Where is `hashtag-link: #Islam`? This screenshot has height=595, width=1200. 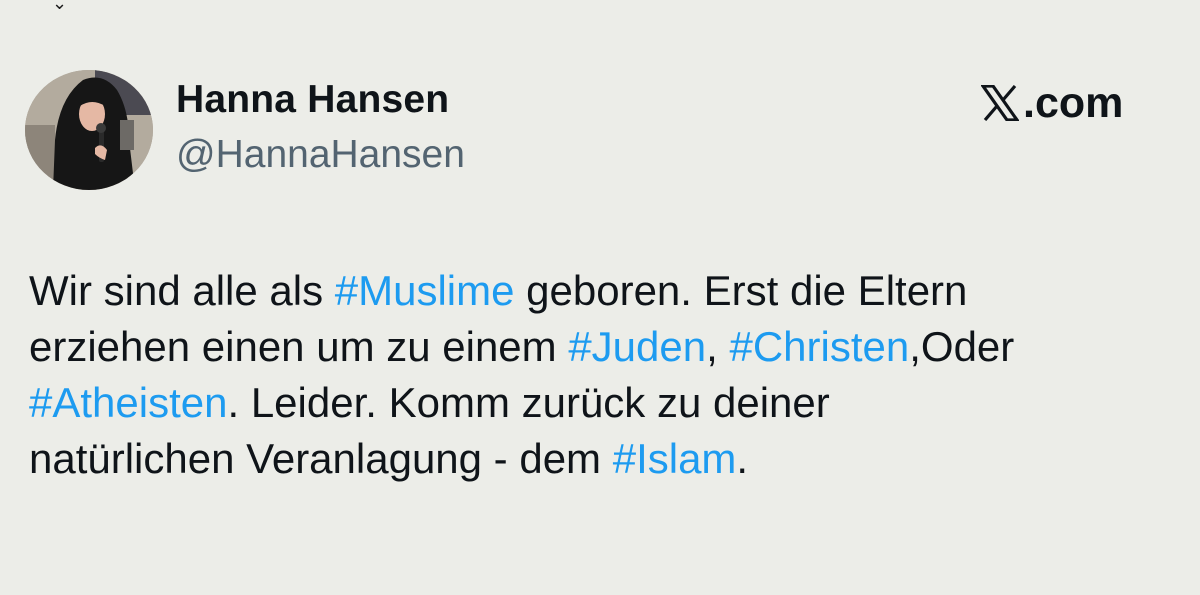 hashtag-link: #Islam is located at coordinates (675, 458).